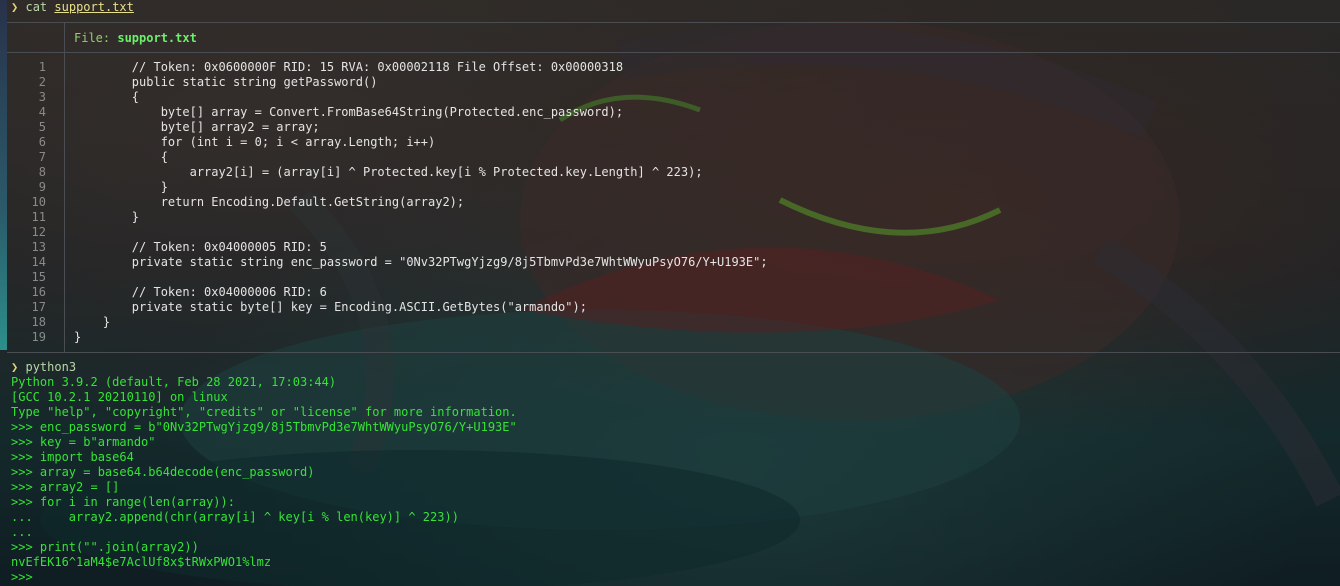 The width and height of the screenshot is (1340, 586). Describe the element at coordinates (38, 322) in the screenshot. I see `line-number: 18` at that location.